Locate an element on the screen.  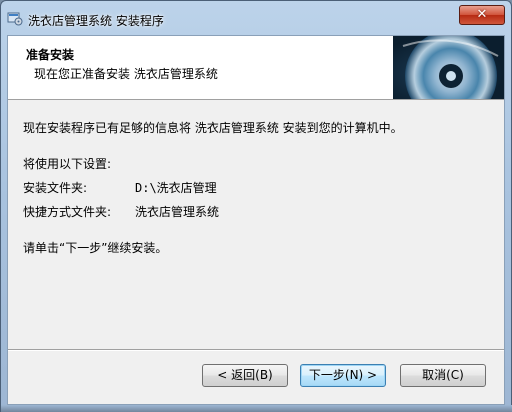
page-title: 准备安装 is located at coordinates (50, 55).